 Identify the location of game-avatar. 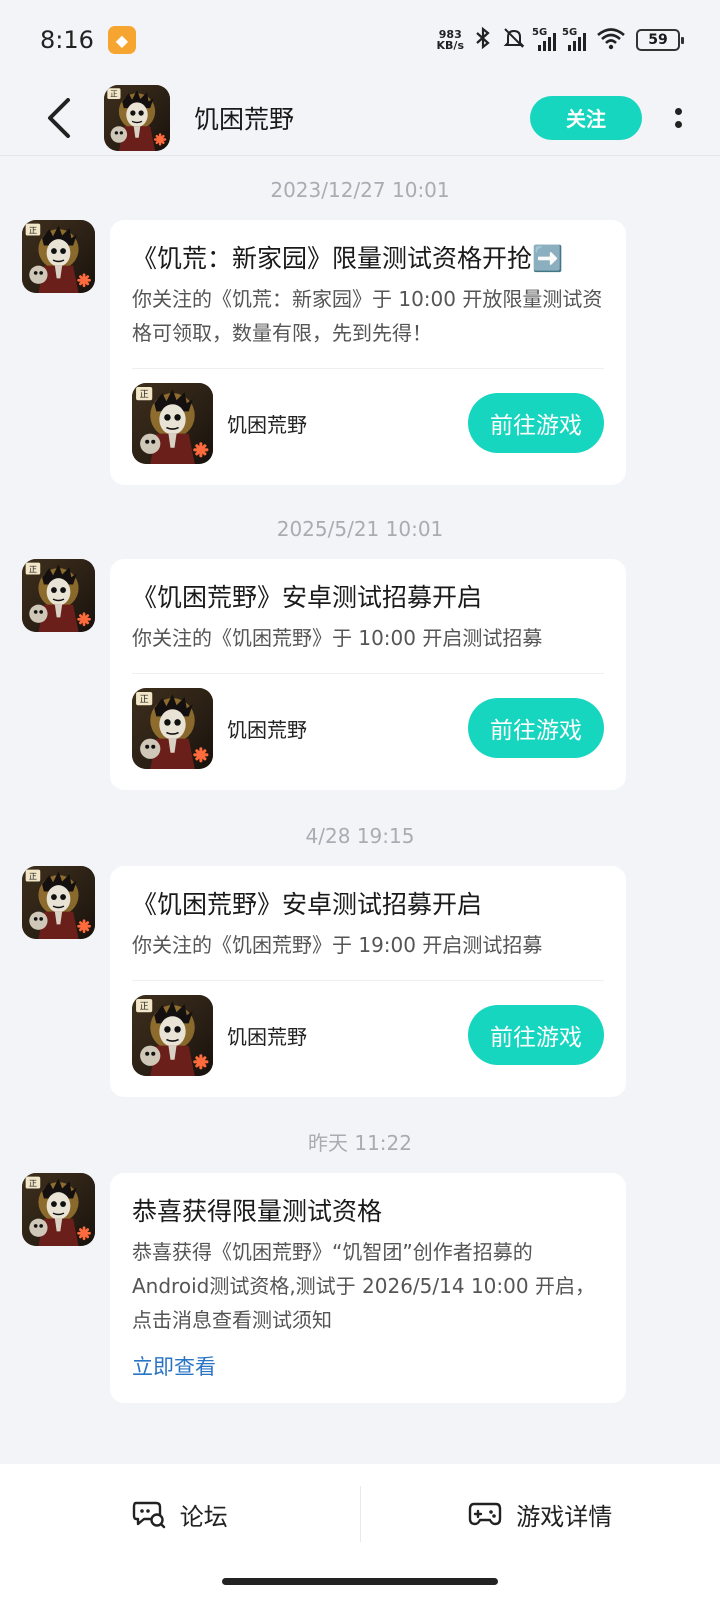
(137, 118).